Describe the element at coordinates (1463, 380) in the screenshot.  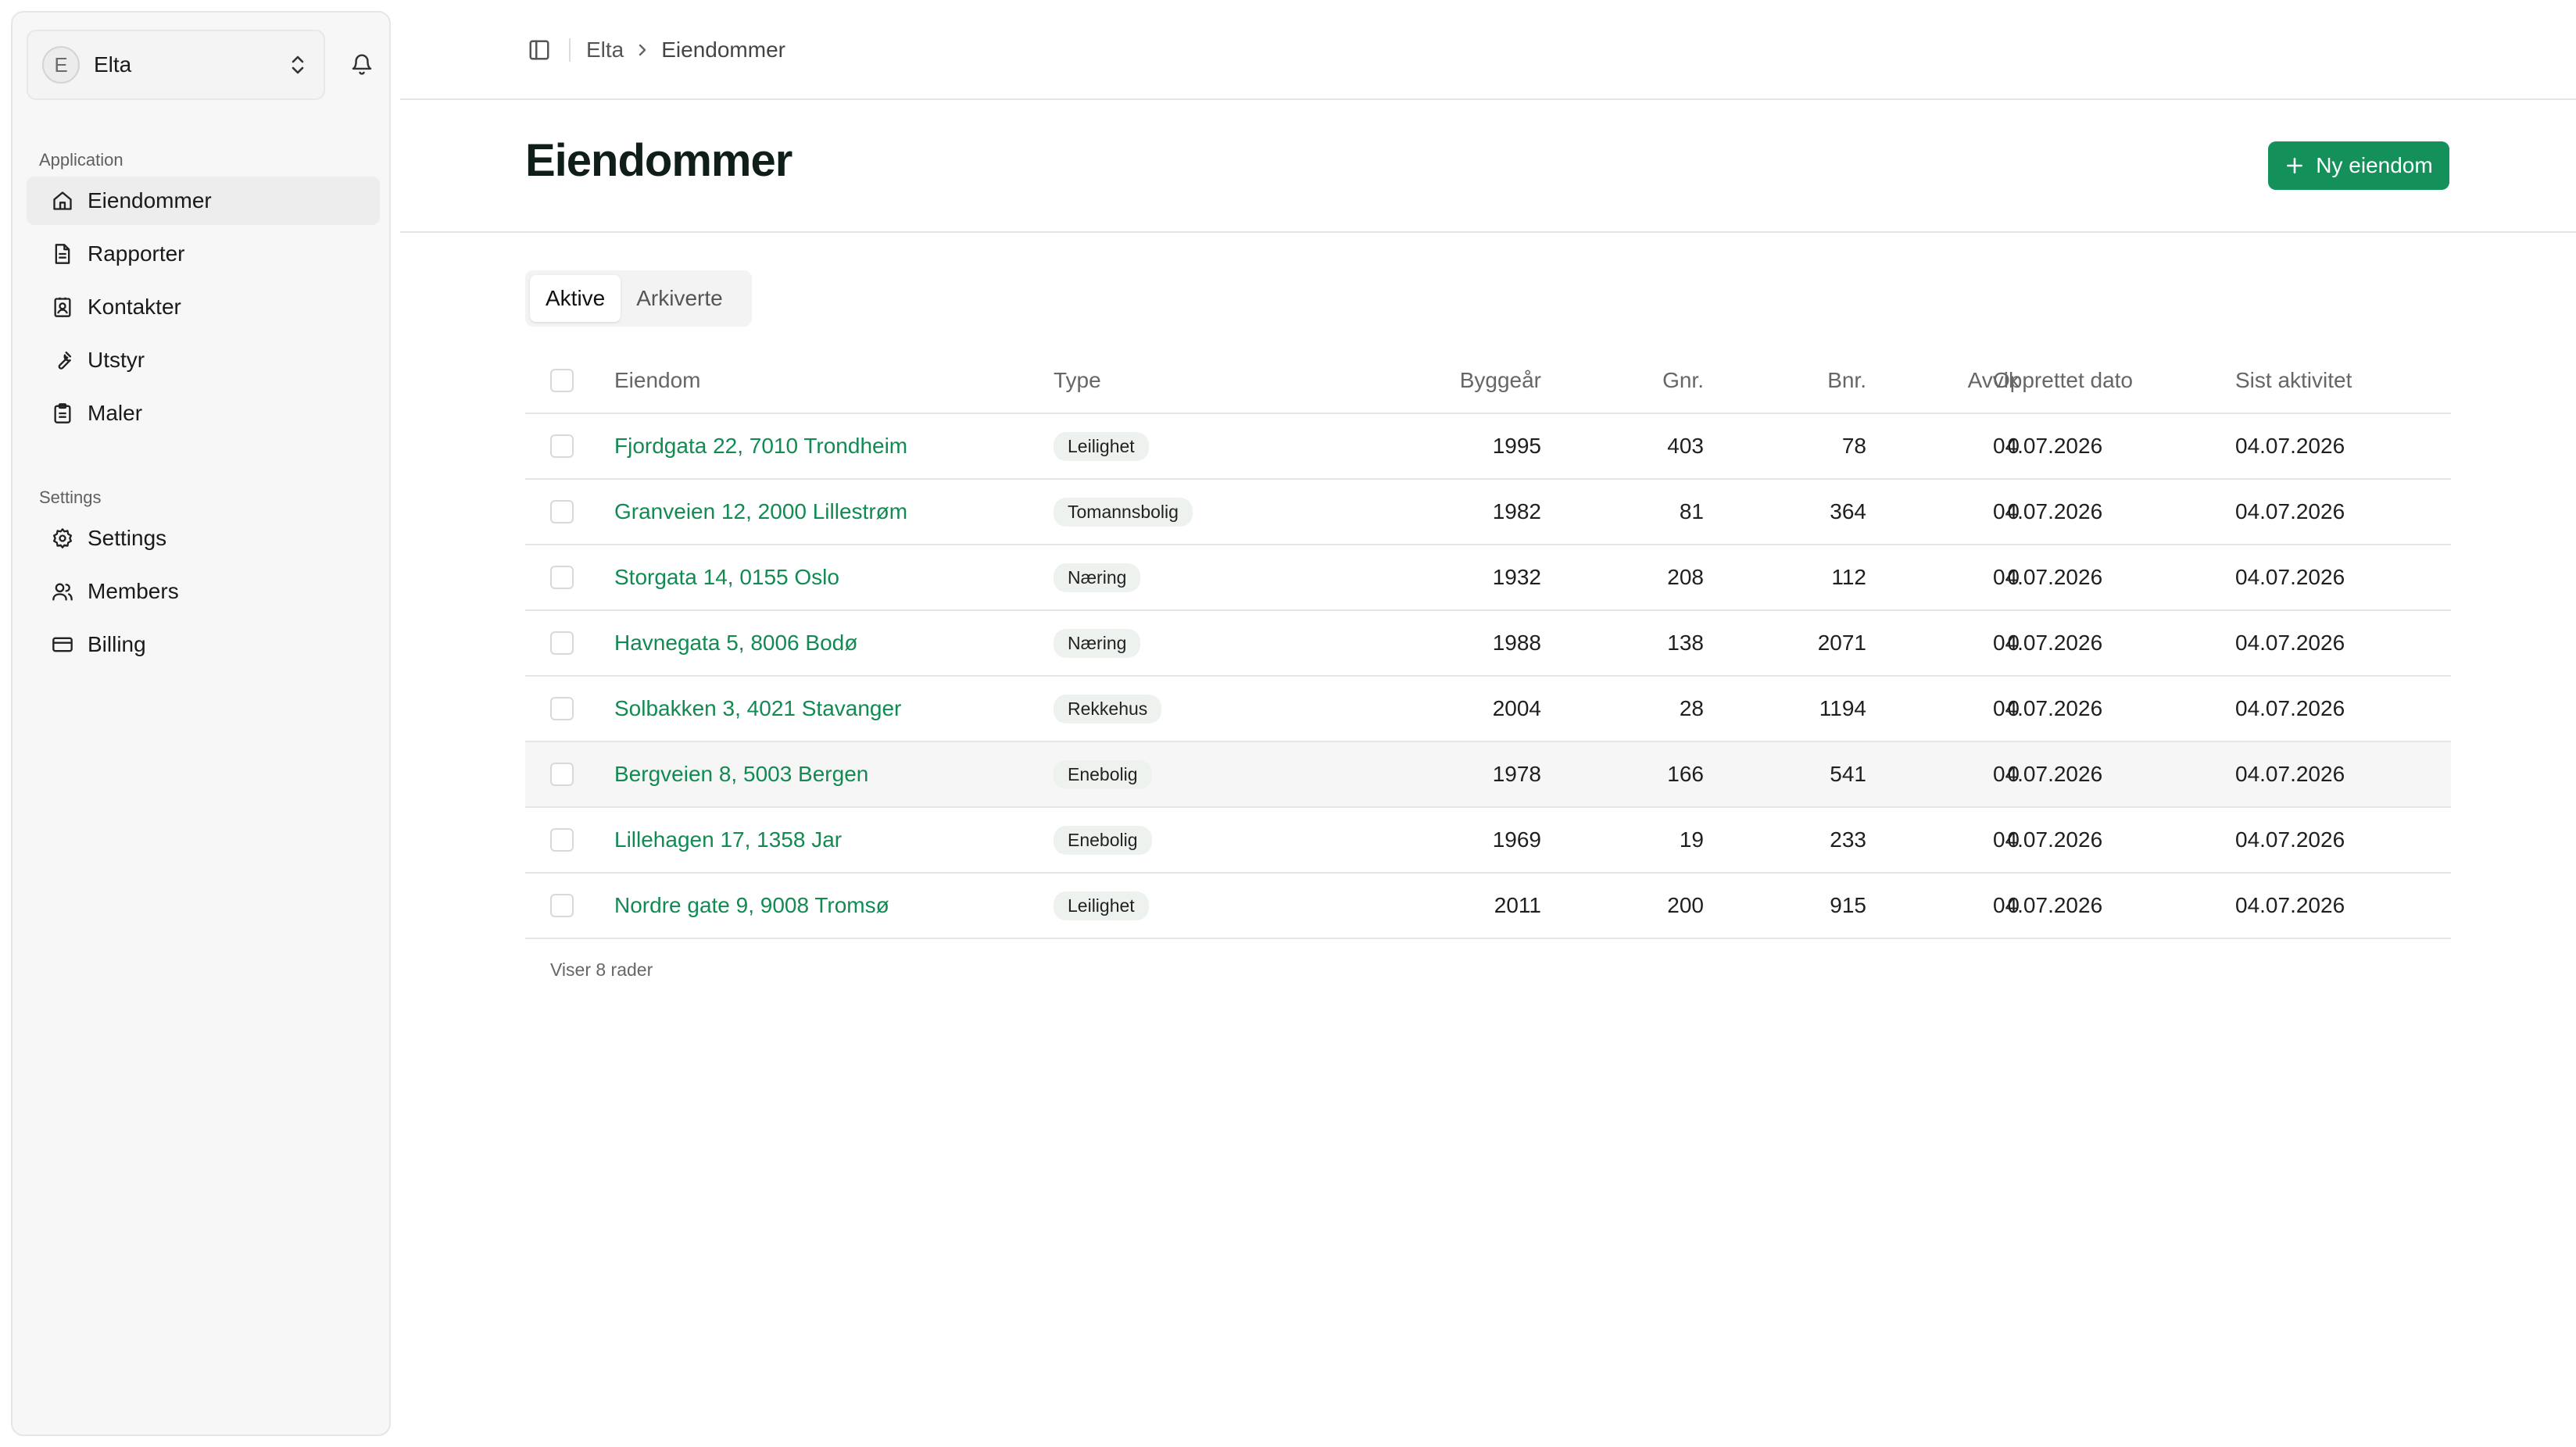
I see `column-header-byggear: Byggeår` at that location.